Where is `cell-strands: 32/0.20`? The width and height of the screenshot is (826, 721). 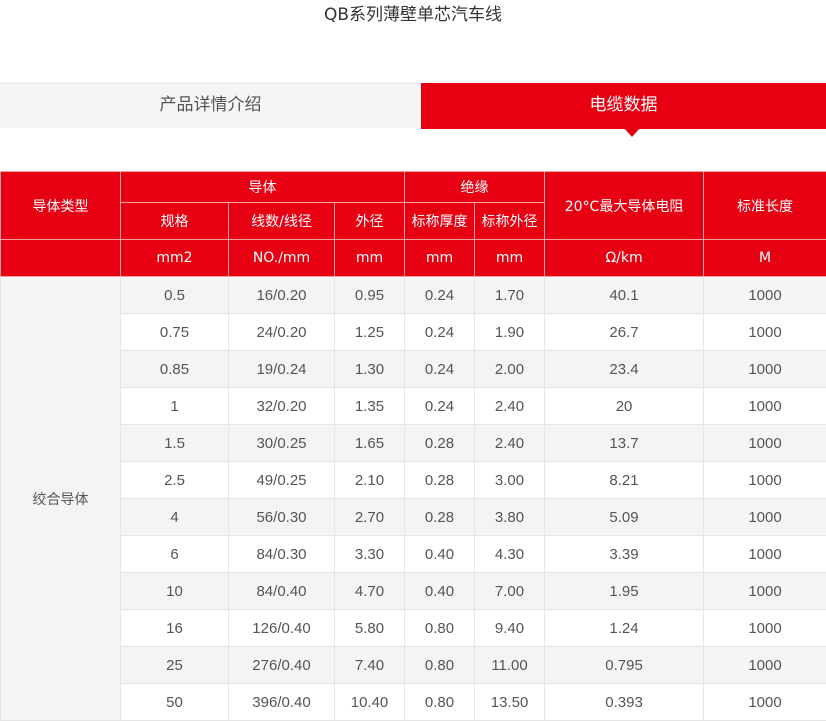 cell-strands: 32/0.20 is located at coordinates (282, 406).